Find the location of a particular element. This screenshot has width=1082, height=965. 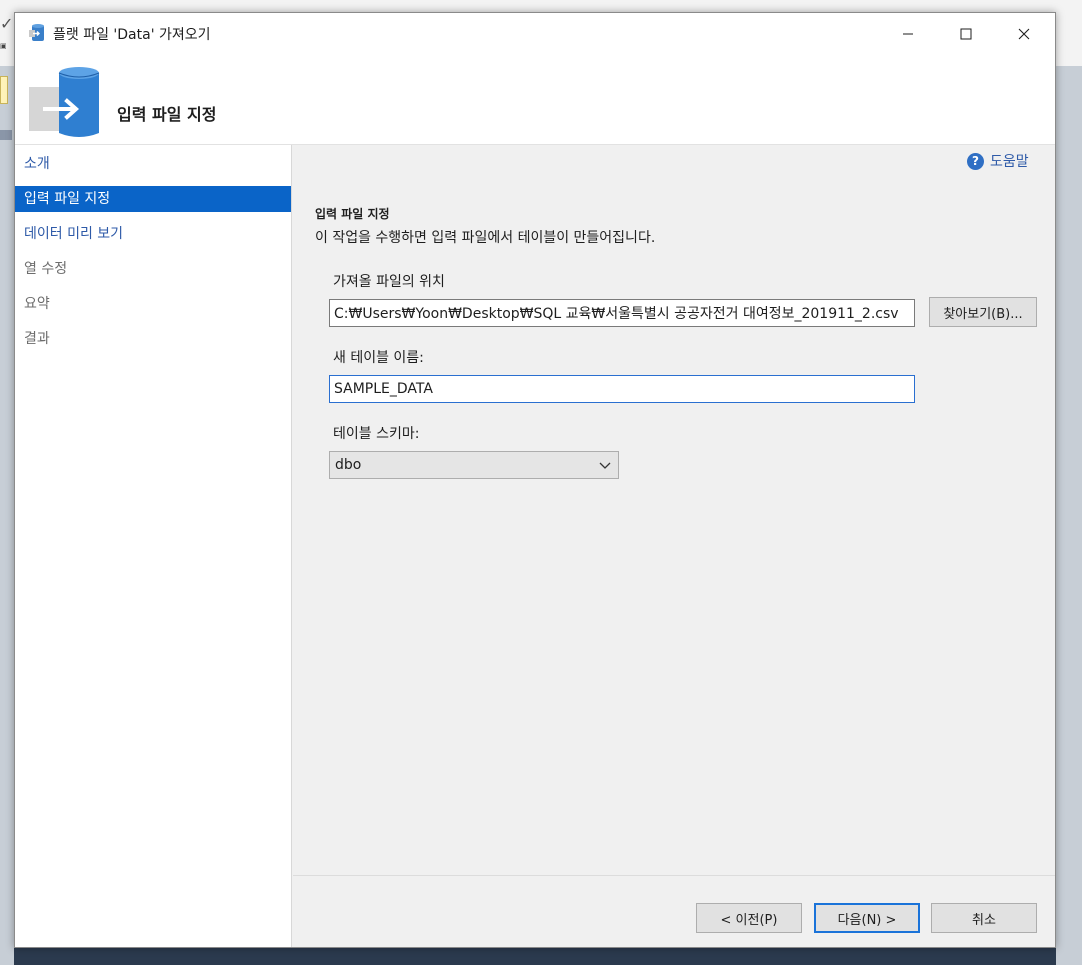

help-icon: ? is located at coordinates (975, 161).